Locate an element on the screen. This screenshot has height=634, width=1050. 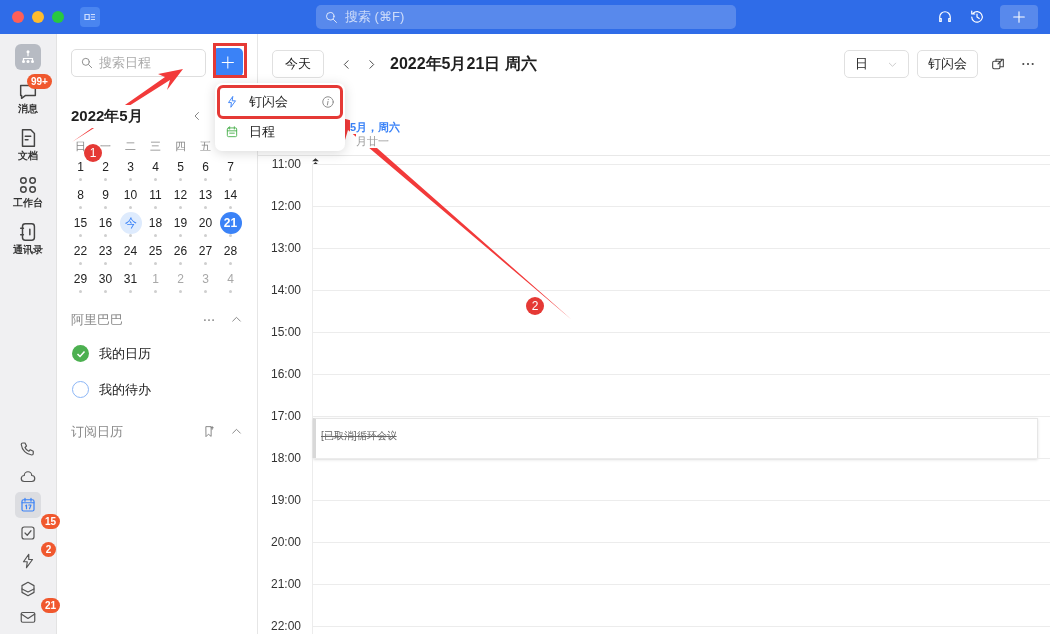
calendar-day: 8 is located at coordinates (80, 194).